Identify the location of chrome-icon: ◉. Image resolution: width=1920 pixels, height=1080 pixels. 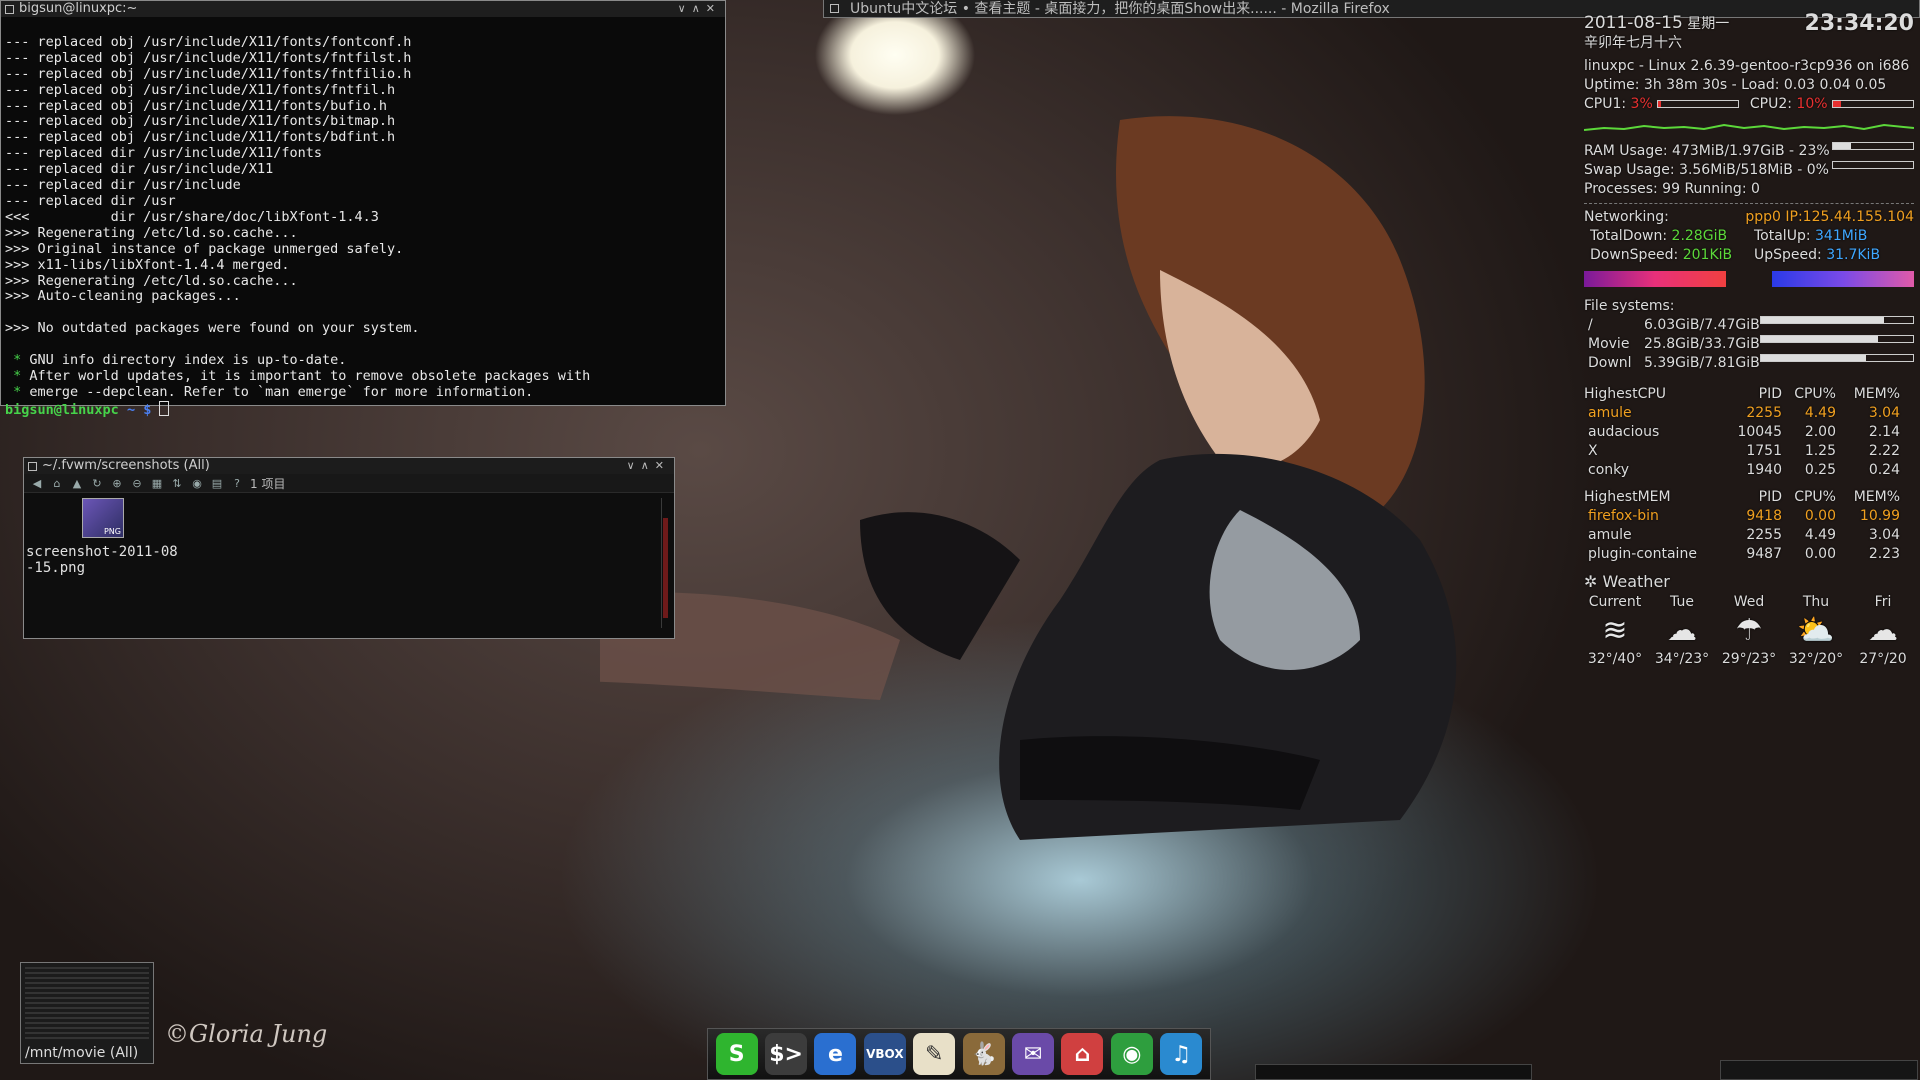
(1131, 1054).